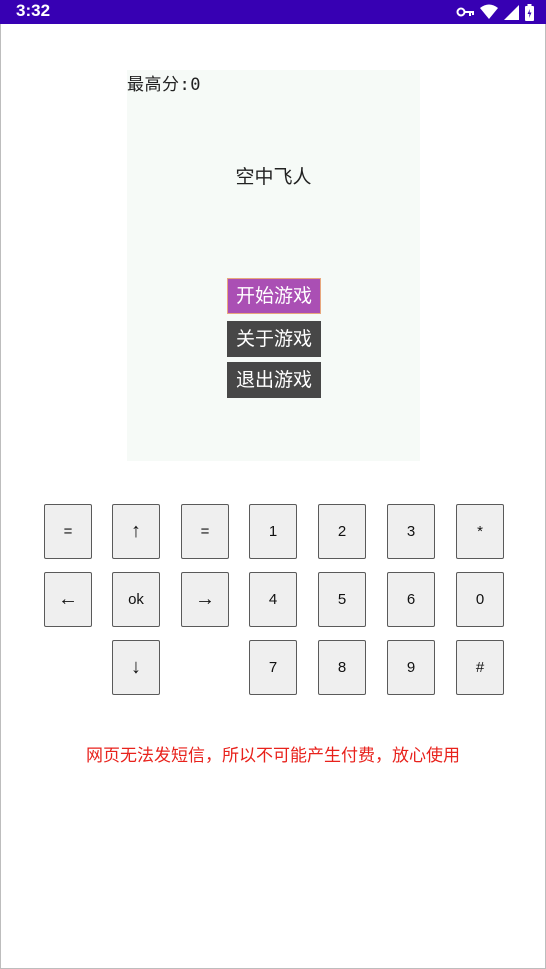 The height and width of the screenshot is (969, 546). Describe the element at coordinates (489, 11) in the screenshot. I see `wifi-icon` at that location.